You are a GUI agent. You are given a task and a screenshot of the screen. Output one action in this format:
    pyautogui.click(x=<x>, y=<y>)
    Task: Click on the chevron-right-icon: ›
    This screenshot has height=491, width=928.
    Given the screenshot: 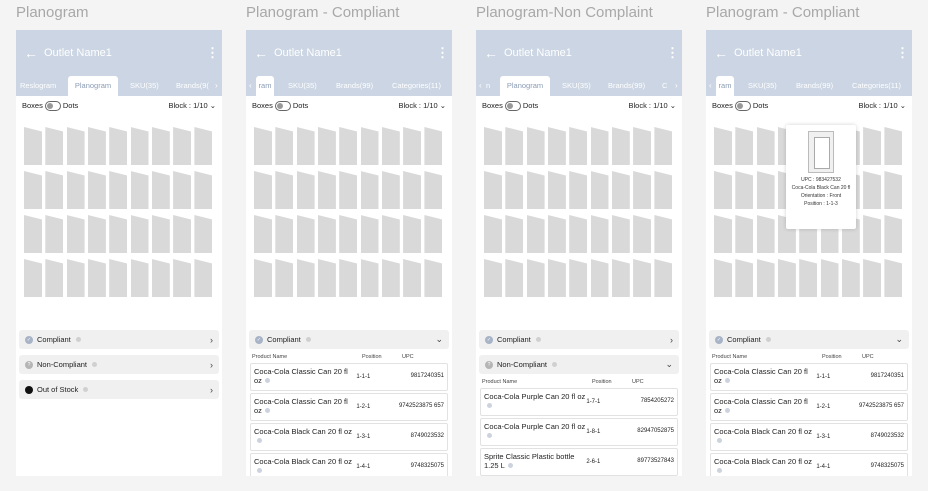 What is the action you would take?
    pyautogui.click(x=676, y=86)
    